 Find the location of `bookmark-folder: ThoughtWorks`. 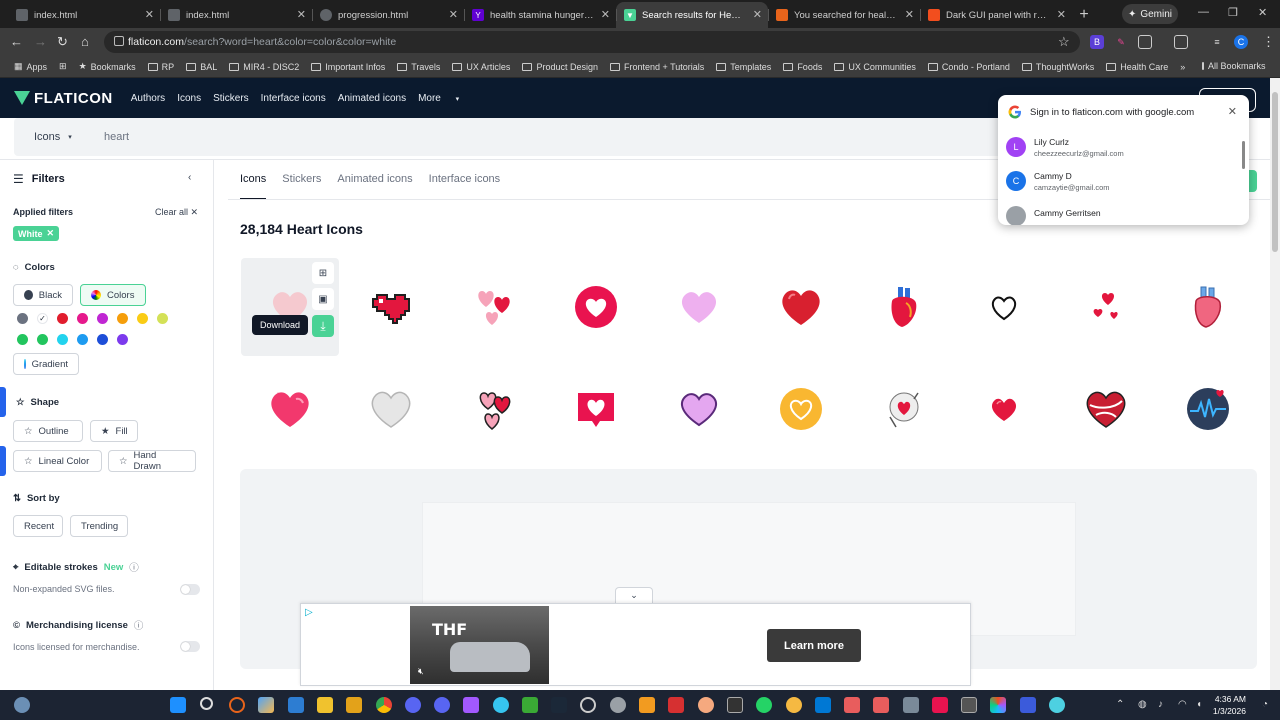

bookmark-folder: ThoughtWorks is located at coordinates (1058, 67).